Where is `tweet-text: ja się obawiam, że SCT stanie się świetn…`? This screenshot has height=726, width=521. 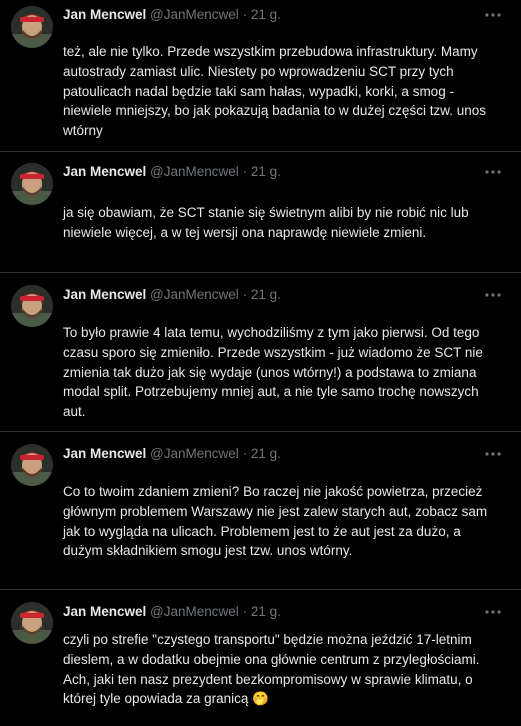 tweet-text: ja się obawiam, że SCT stanie się świetn… is located at coordinates (266, 222).